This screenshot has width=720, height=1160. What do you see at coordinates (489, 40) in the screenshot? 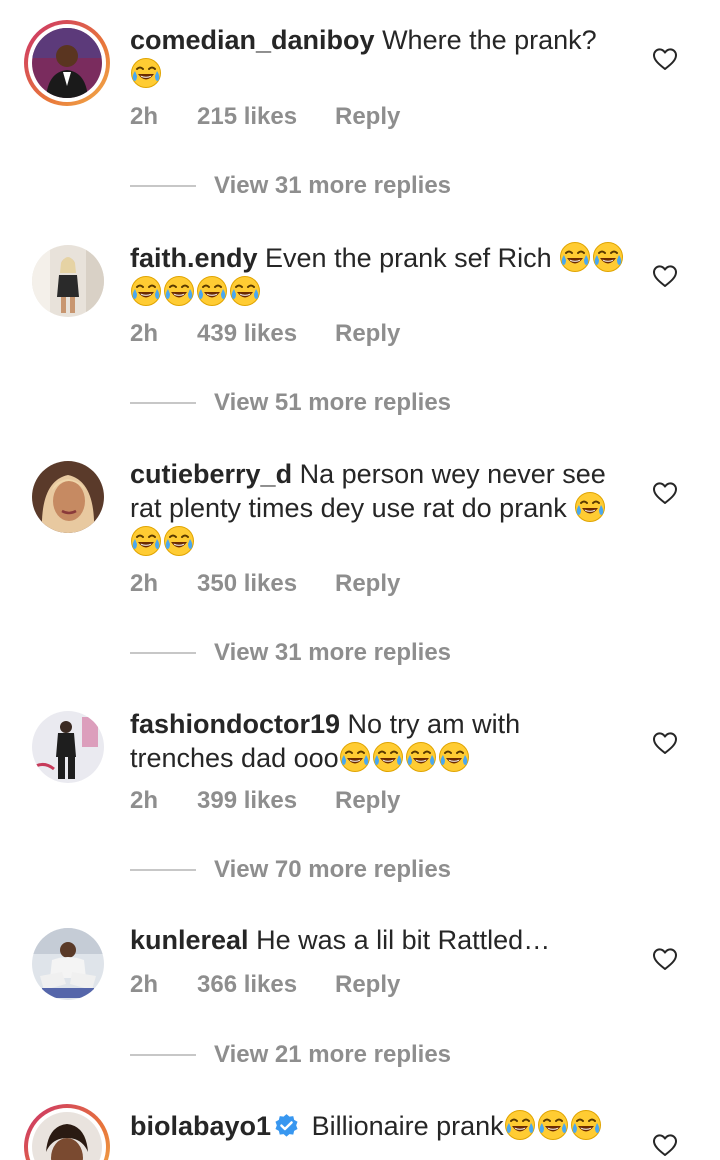
I see `comment-message: Where the prank?` at bounding box center [489, 40].